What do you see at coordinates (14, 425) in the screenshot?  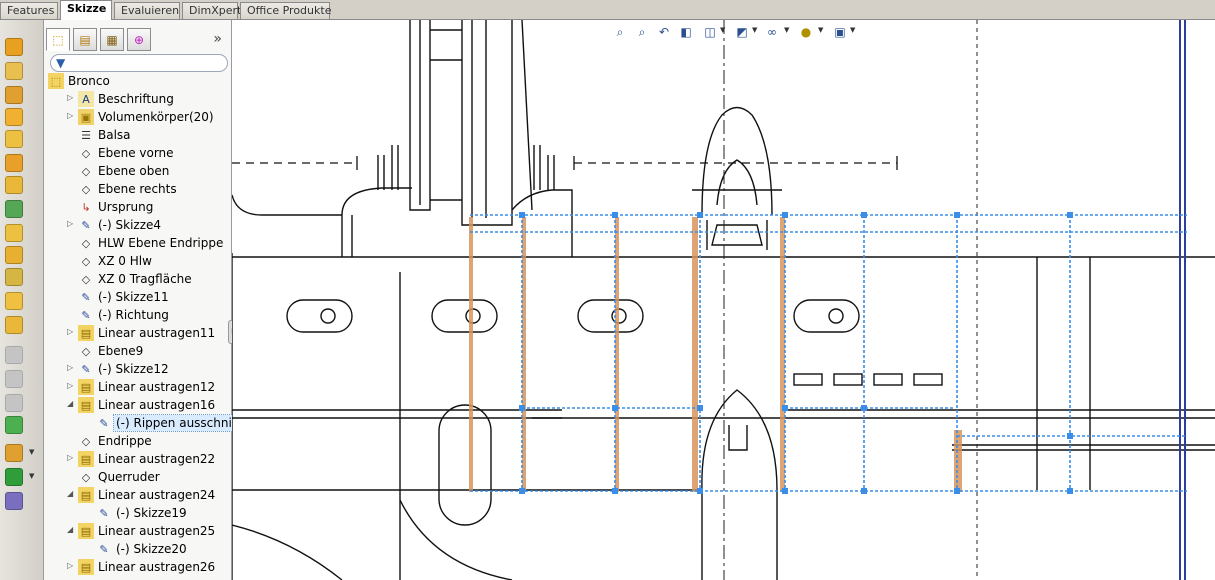 I see `quick-snaps-icon` at bounding box center [14, 425].